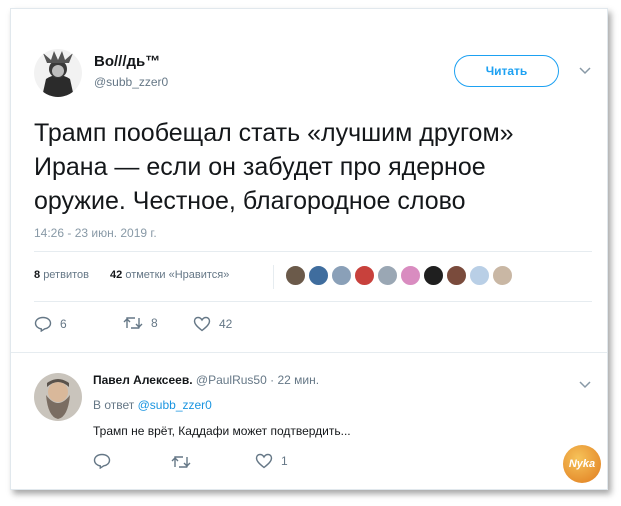 The height and width of the screenshot is (506, 621). Describe the element at coordinates (212, 324) in the screenshot. I see `like-action: 42` at that location.